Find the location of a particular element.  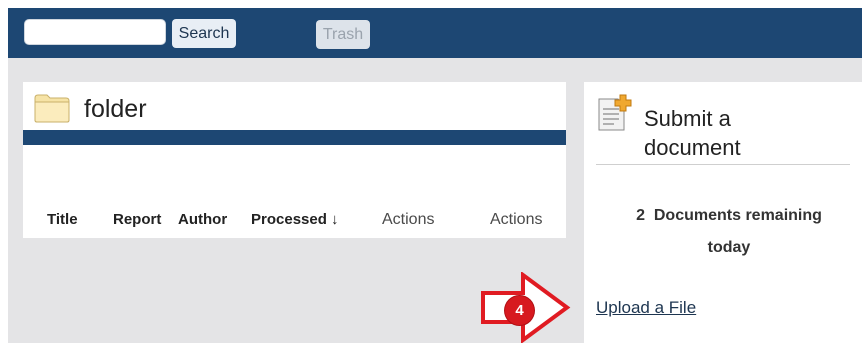

upload-file-link: Upload a File is located at coordinates (646, 308).